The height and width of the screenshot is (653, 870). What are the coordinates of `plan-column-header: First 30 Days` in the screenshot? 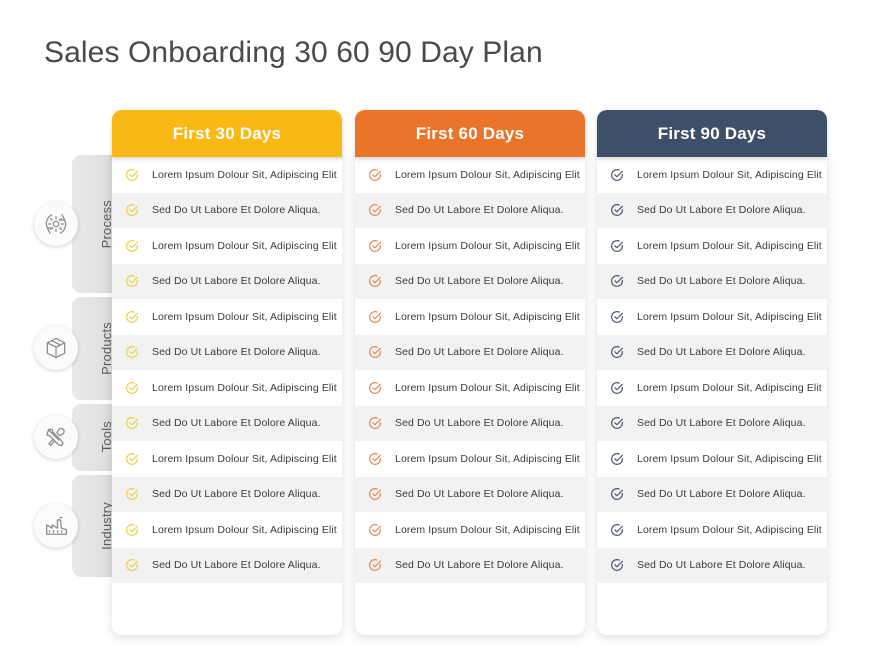 It's located at (227, 133).